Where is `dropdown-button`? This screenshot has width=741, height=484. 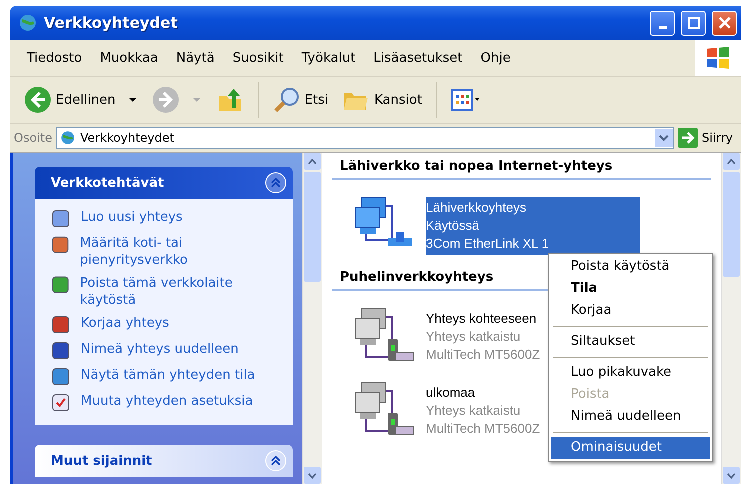
dropdown-button is located at coordinates (663, 138).